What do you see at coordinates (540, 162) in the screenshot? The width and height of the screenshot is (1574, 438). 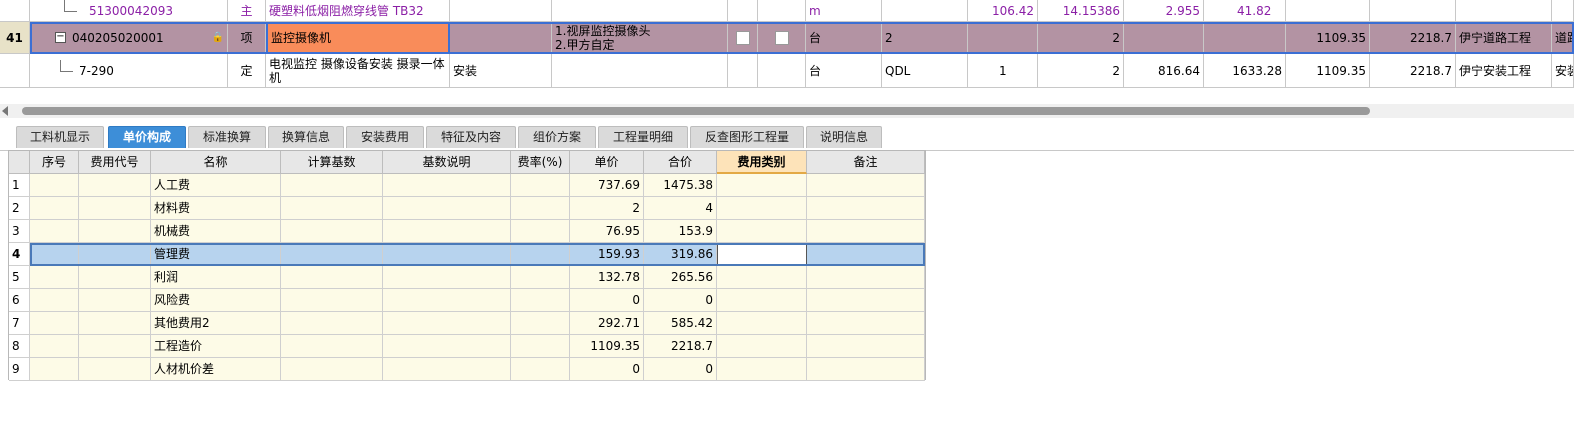 I see `col-rate: 费率(%)` at bounding box center [540, 162].